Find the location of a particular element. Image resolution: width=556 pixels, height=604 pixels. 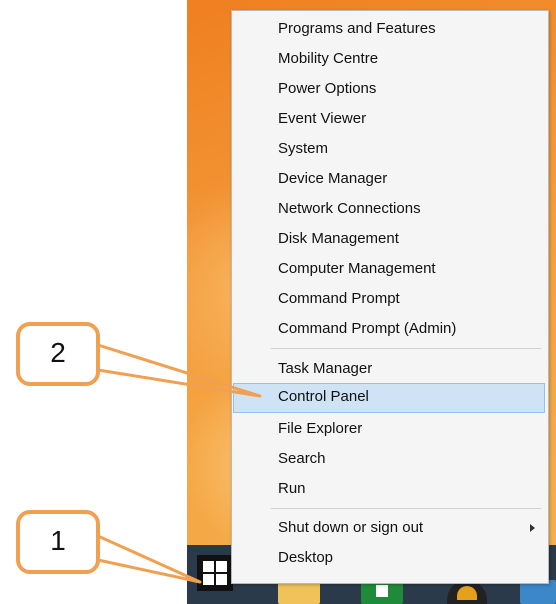

menu-item-run: Run is located at coordinates (389, 489).